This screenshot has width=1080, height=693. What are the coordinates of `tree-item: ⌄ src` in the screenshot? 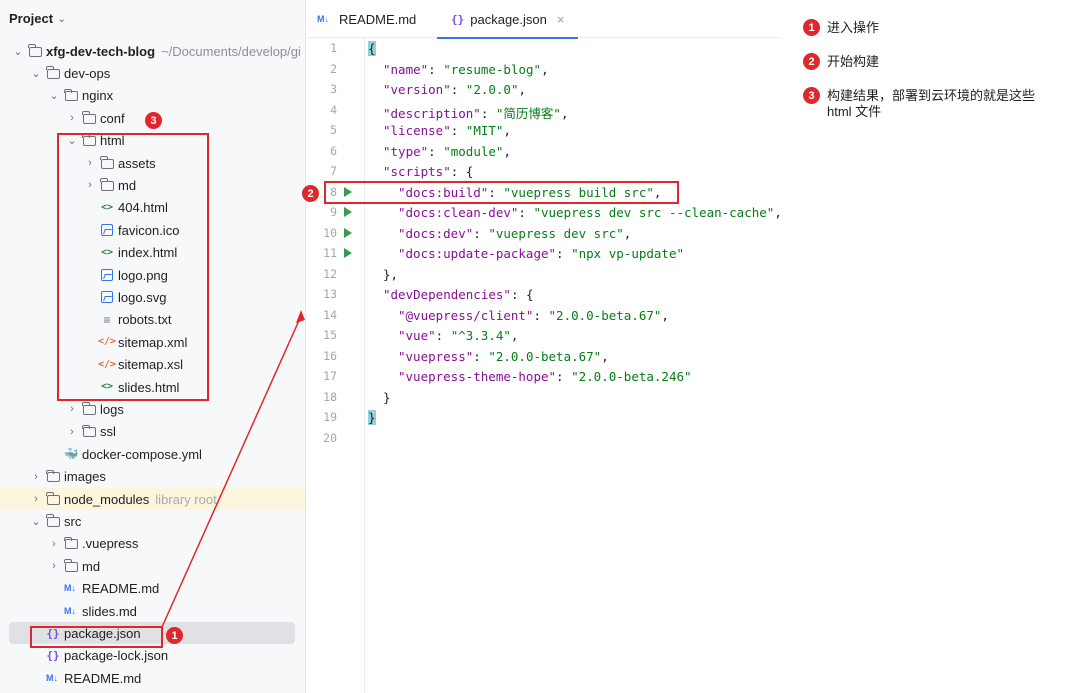 It's located at (152, 521).